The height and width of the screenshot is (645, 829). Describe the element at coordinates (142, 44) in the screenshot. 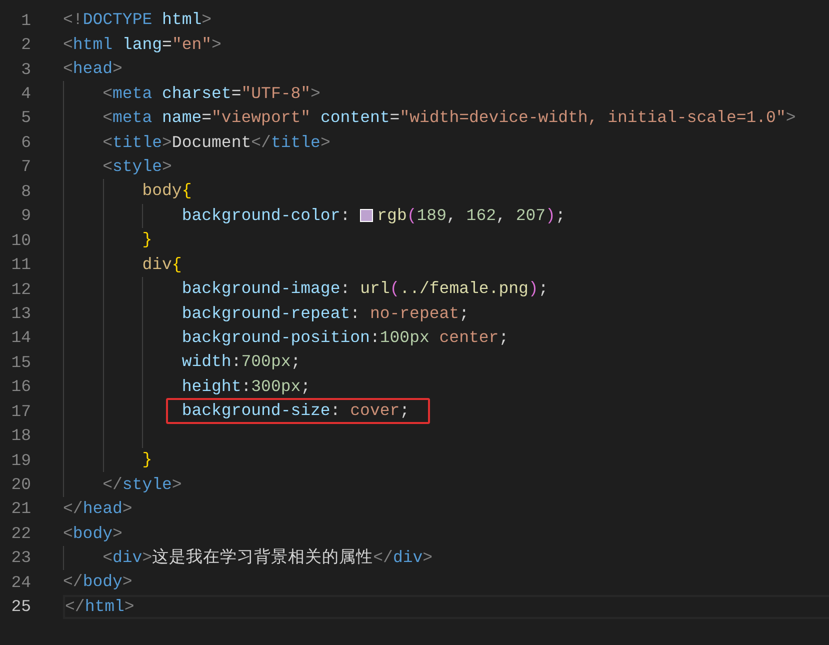

I see `code-line: <html lang="en">` at that location.